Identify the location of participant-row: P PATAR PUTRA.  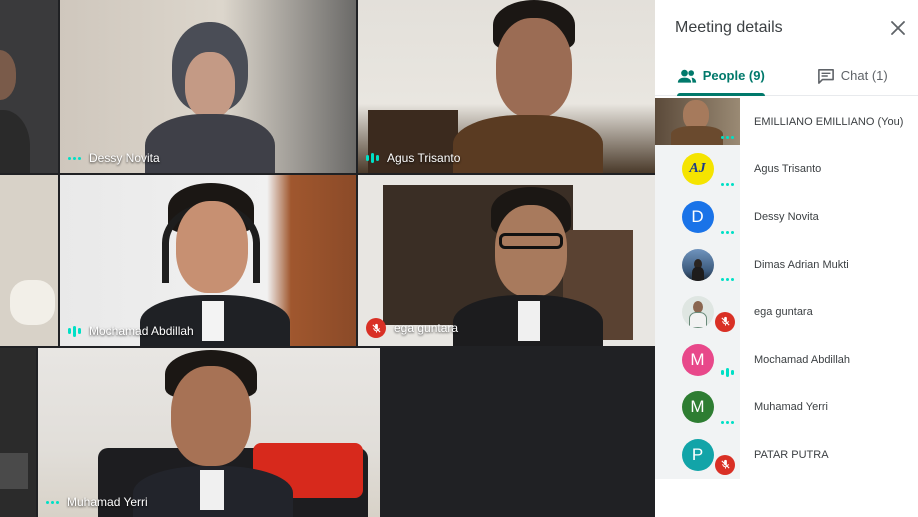
(786, 455).